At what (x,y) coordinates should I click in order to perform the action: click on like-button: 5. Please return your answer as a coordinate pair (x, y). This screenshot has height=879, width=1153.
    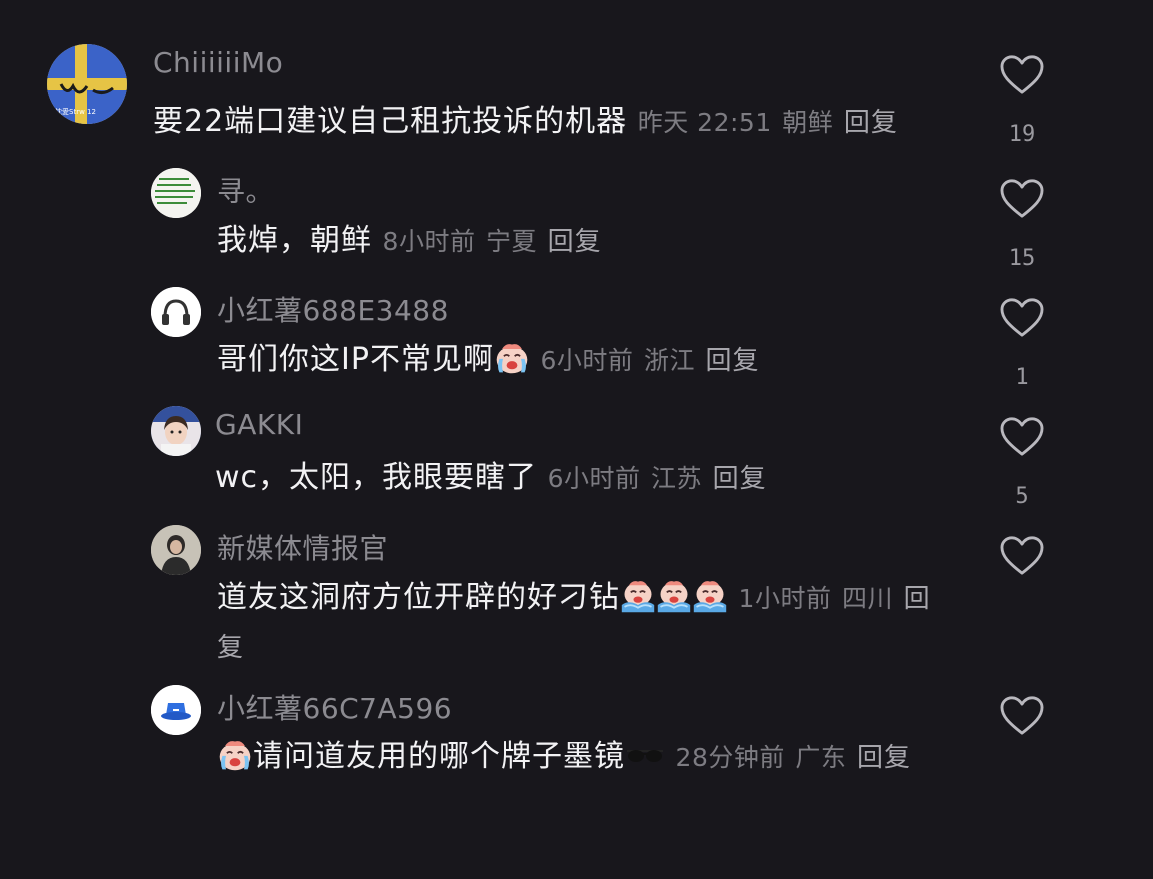
    Looking at the image, I should click on (1022, 462).